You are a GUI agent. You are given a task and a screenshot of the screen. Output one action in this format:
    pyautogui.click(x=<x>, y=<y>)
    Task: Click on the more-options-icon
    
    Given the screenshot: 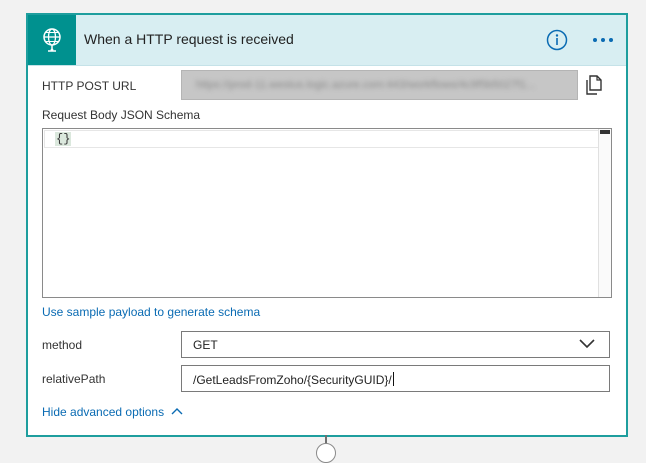 What is the action you would take?
    pyautogui.click(x=603, y=40)
    